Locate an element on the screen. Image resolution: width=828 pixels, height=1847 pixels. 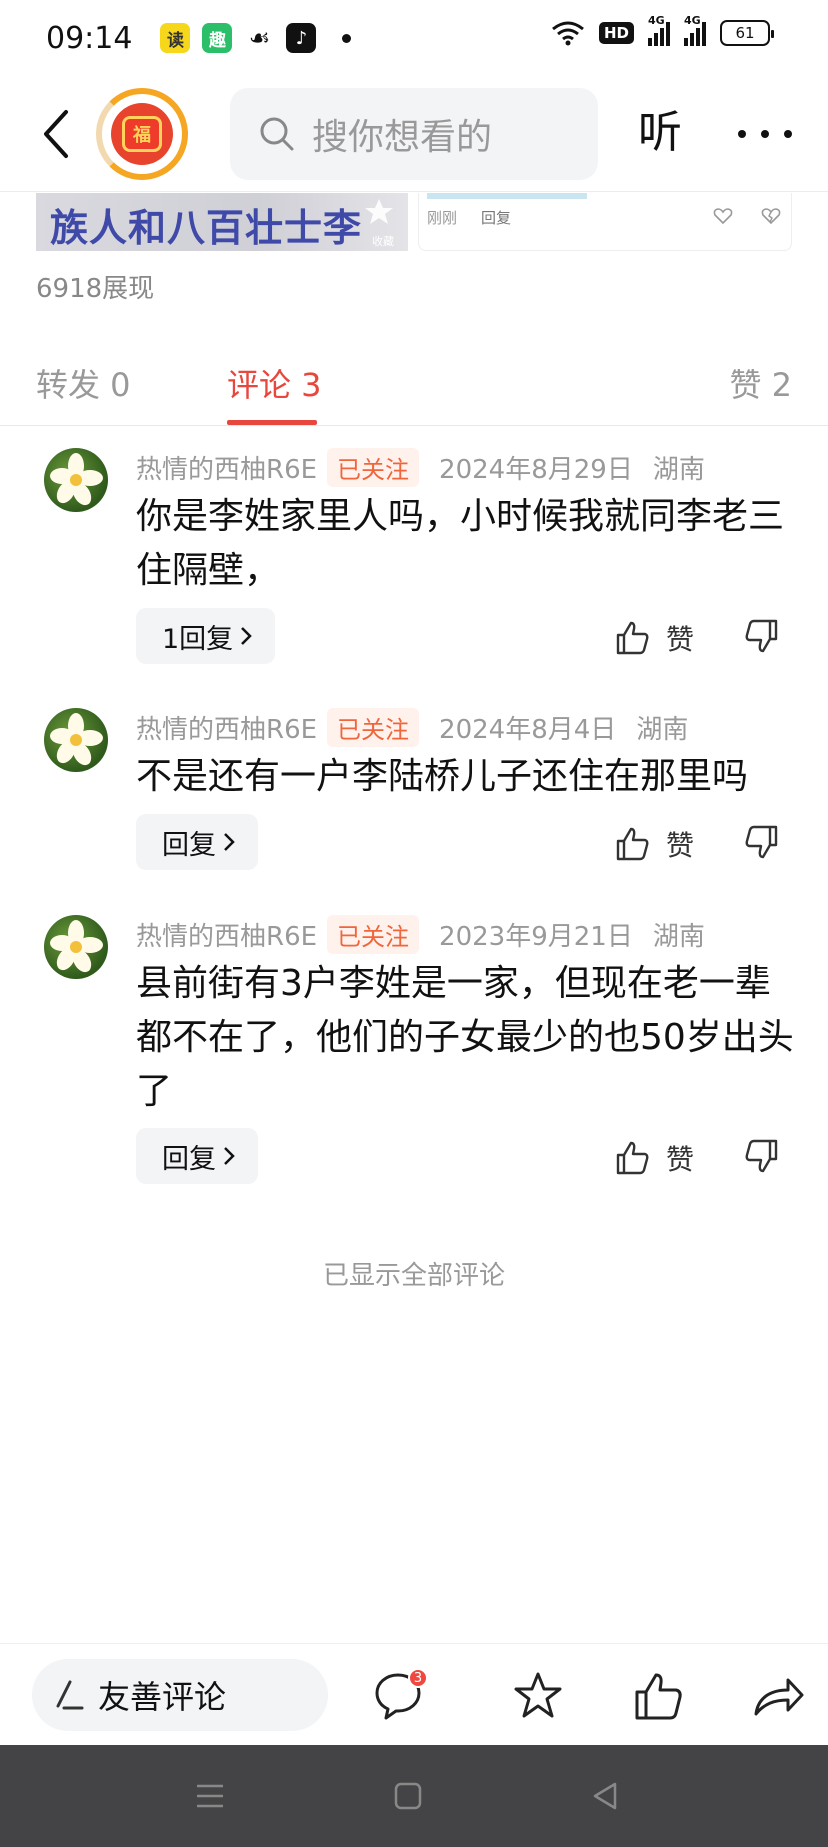
embedded-comment-card: 刚刚 回复 is located at coordinates (605, 222).